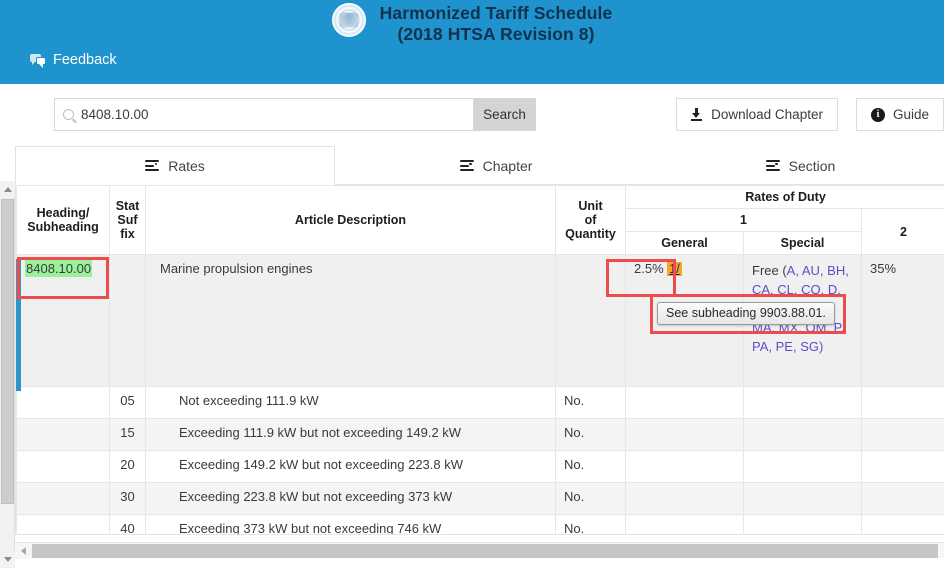 The height and width of the screenshot is (568, 944). Describe the element at coordinates (68, 114) in the screenshot. I see `search-icon` at that location.